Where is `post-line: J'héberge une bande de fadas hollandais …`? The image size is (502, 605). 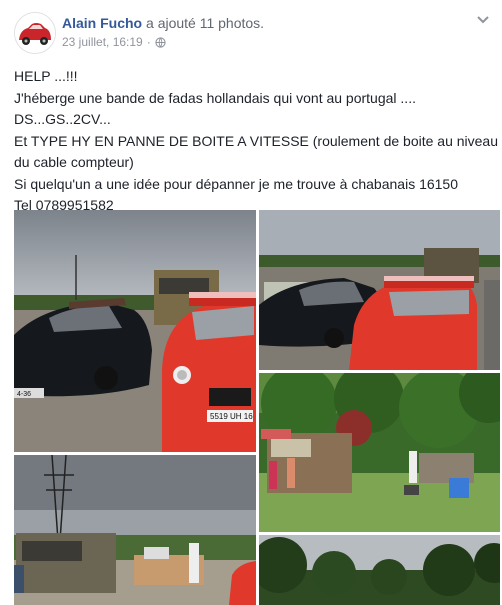 post-line: J'héberge une bande de fadas hollandais … is located at coordinates (215, 97).